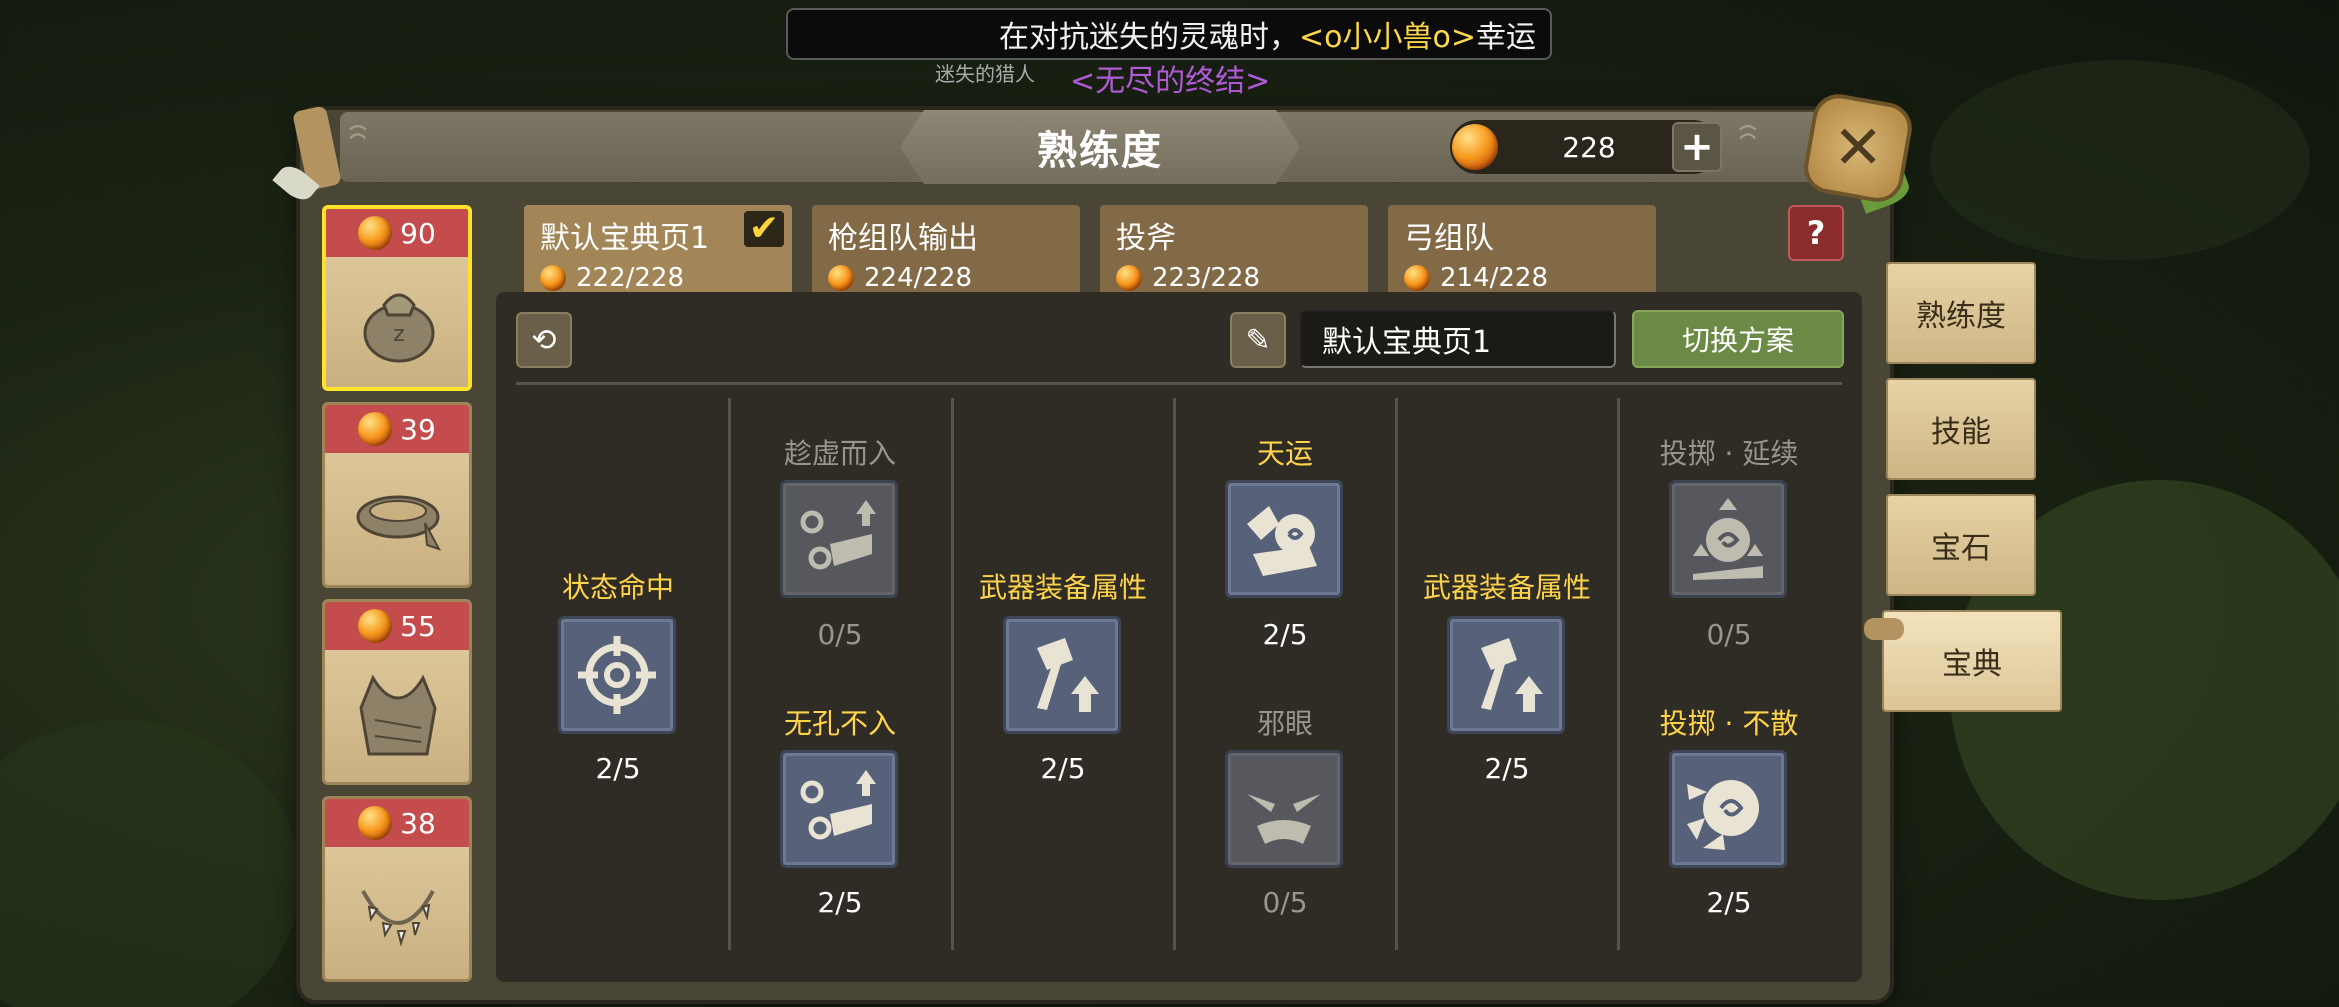  I want to click on page-tab-1: 默认宝典页1 222/228 ✔, so click(658, 249).